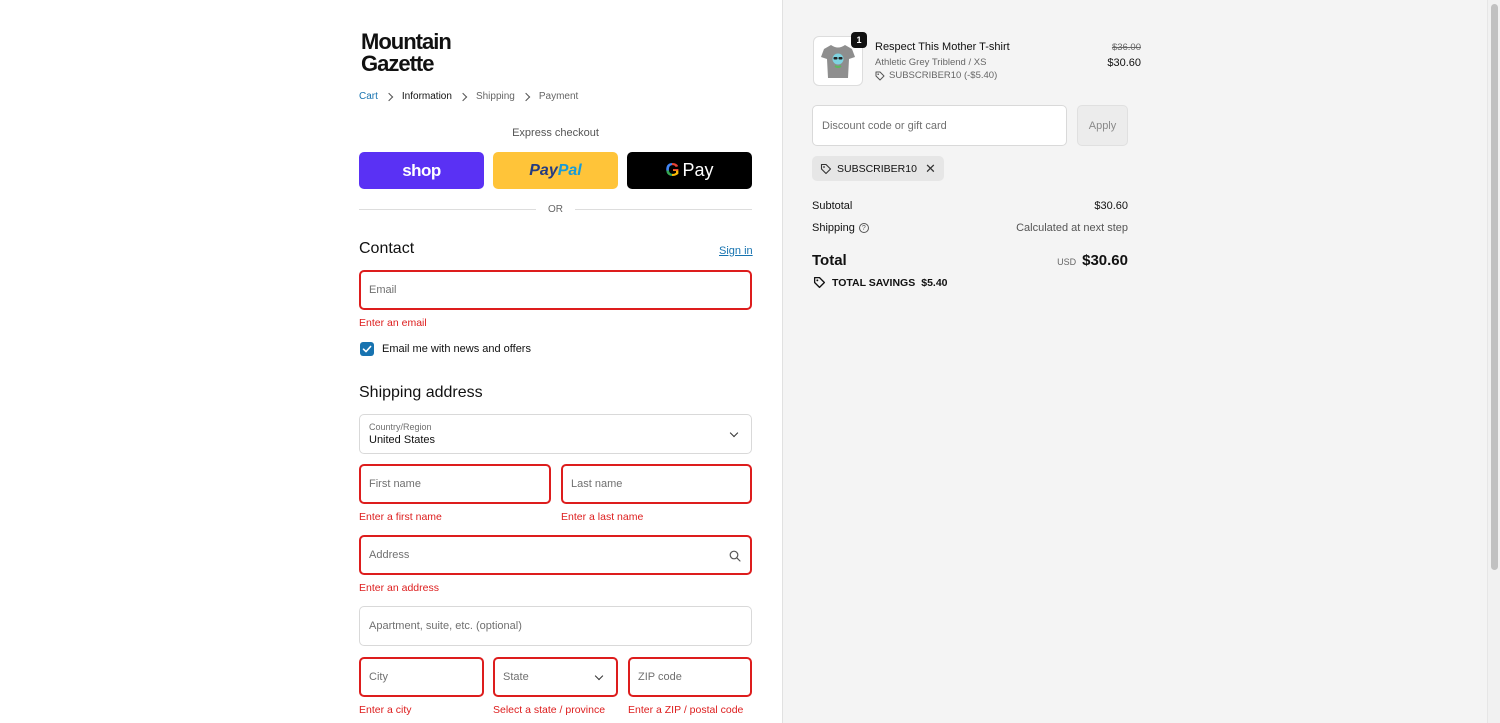  Describe the element at coordinates (421, 392) in the screenshot. I see `shipping-address-heading: Shipping address` at that location.